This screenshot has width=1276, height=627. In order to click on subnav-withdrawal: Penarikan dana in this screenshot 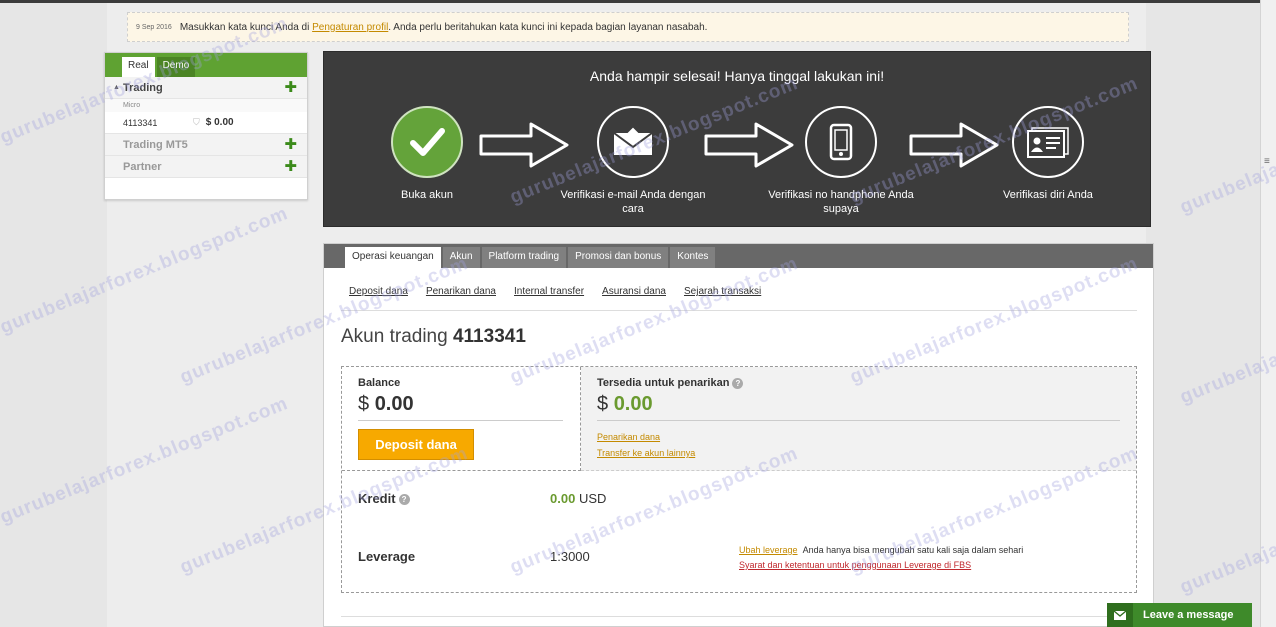, I will do `click(461, 291)`.